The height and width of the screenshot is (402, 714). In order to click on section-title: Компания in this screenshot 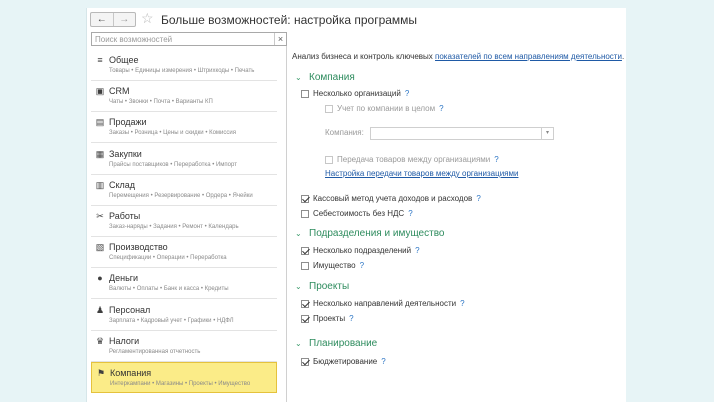, I will do `click(131, 373)`.